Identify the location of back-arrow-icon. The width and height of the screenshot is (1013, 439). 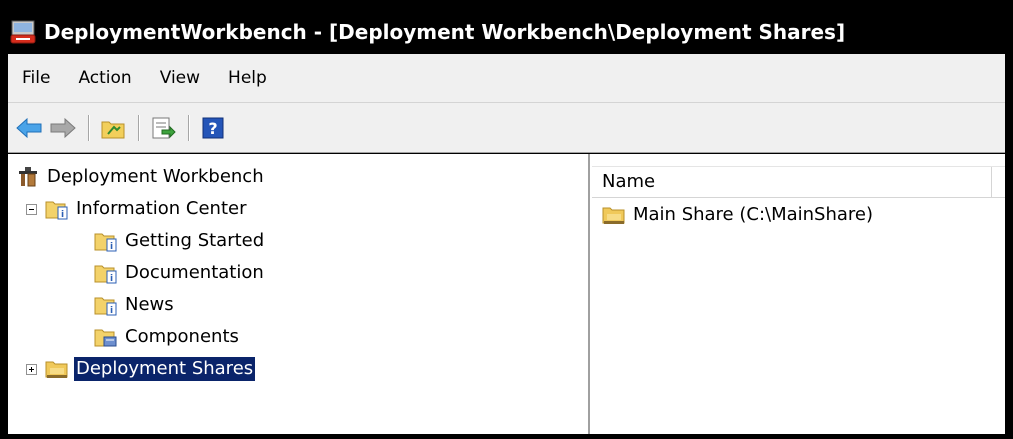
(29, 128).